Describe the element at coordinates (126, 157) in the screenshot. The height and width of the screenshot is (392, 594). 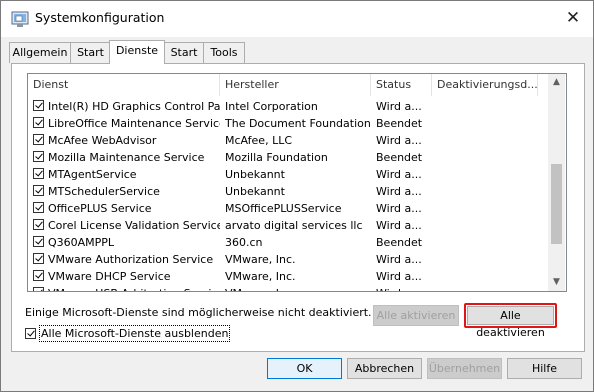
I see `service-name: Mozilla Maintenance Service` at that location.